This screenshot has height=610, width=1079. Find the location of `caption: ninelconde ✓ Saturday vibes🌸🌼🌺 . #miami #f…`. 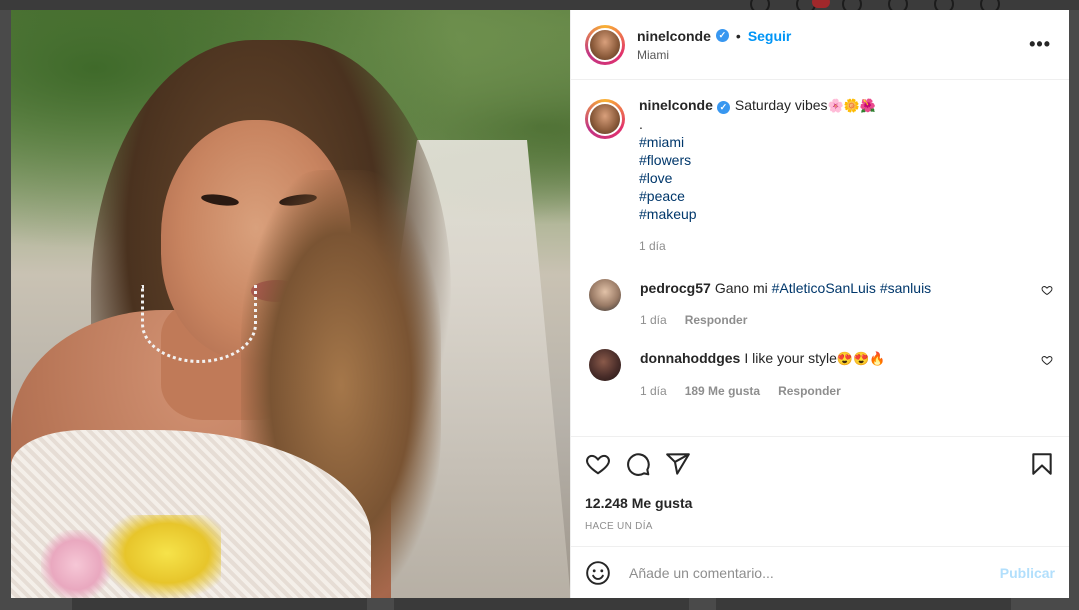

caption: ninelconde ✓ Saturday vibes🌸🌼🌺 . #miami #f… is located at coordinates (820, 175).